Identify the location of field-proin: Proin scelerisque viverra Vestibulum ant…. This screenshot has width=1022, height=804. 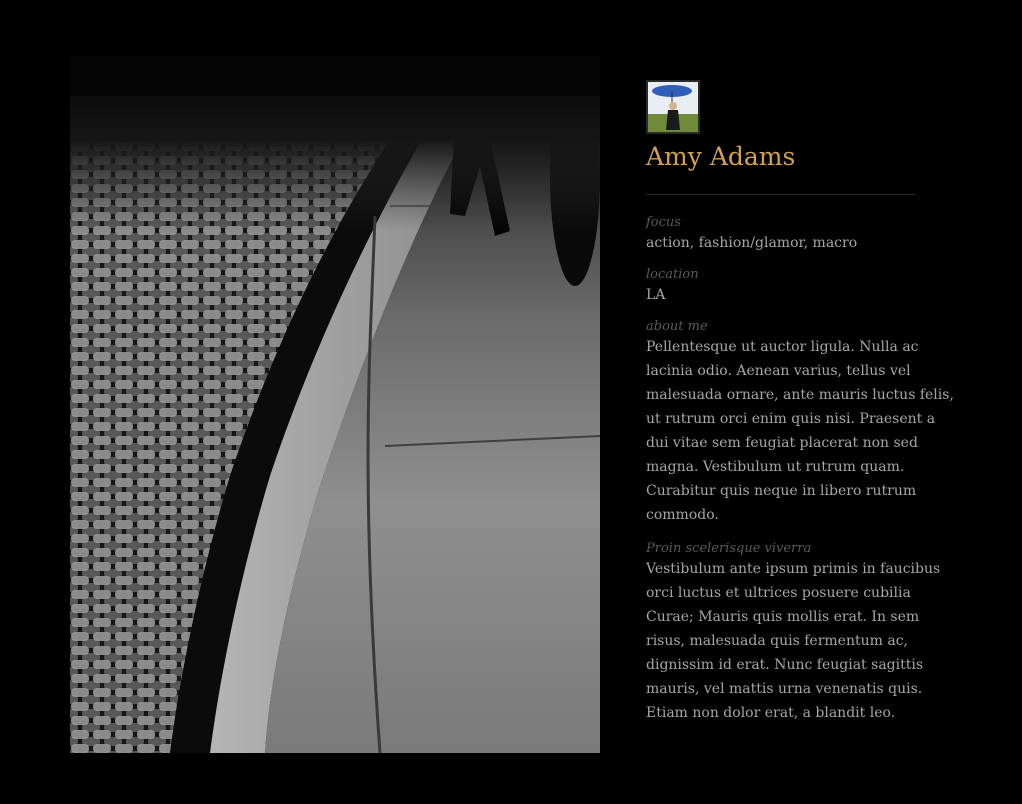
(801, 633).